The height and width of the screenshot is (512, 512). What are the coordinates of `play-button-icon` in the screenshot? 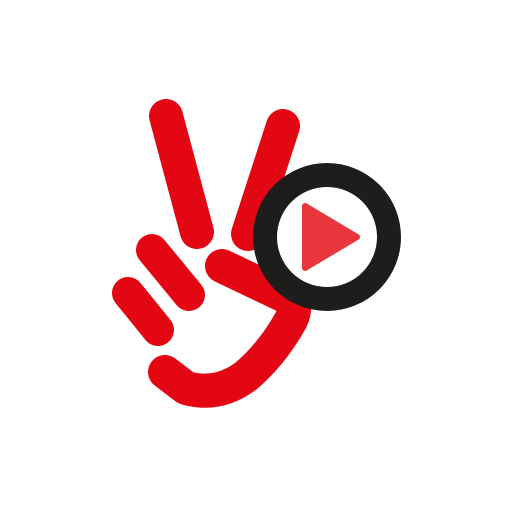 It's located at (327, 237).